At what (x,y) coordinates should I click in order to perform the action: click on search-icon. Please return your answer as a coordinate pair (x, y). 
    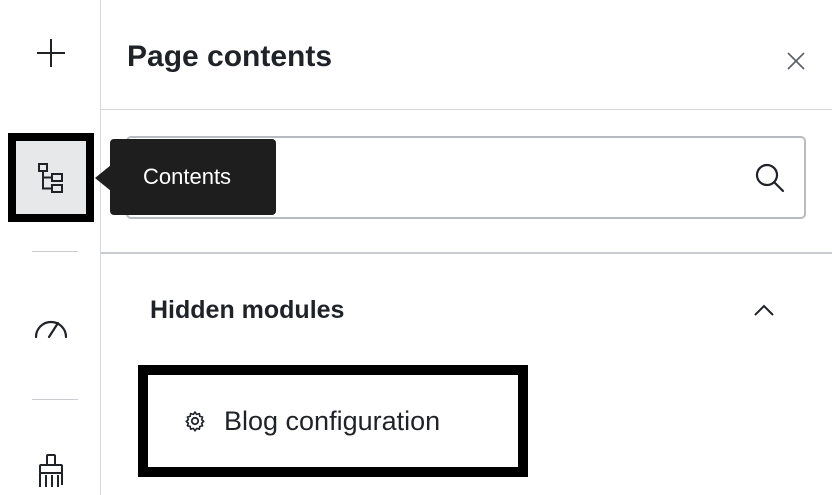
    Looking at the image, I should click on (770, 178).